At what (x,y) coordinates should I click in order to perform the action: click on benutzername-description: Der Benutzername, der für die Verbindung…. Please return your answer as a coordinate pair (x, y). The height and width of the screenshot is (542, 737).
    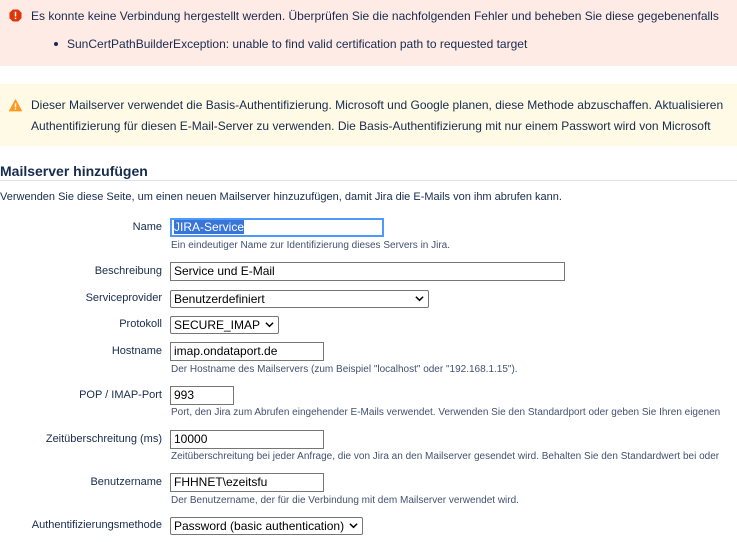
    Looking at the image, I should click on (345, 500).